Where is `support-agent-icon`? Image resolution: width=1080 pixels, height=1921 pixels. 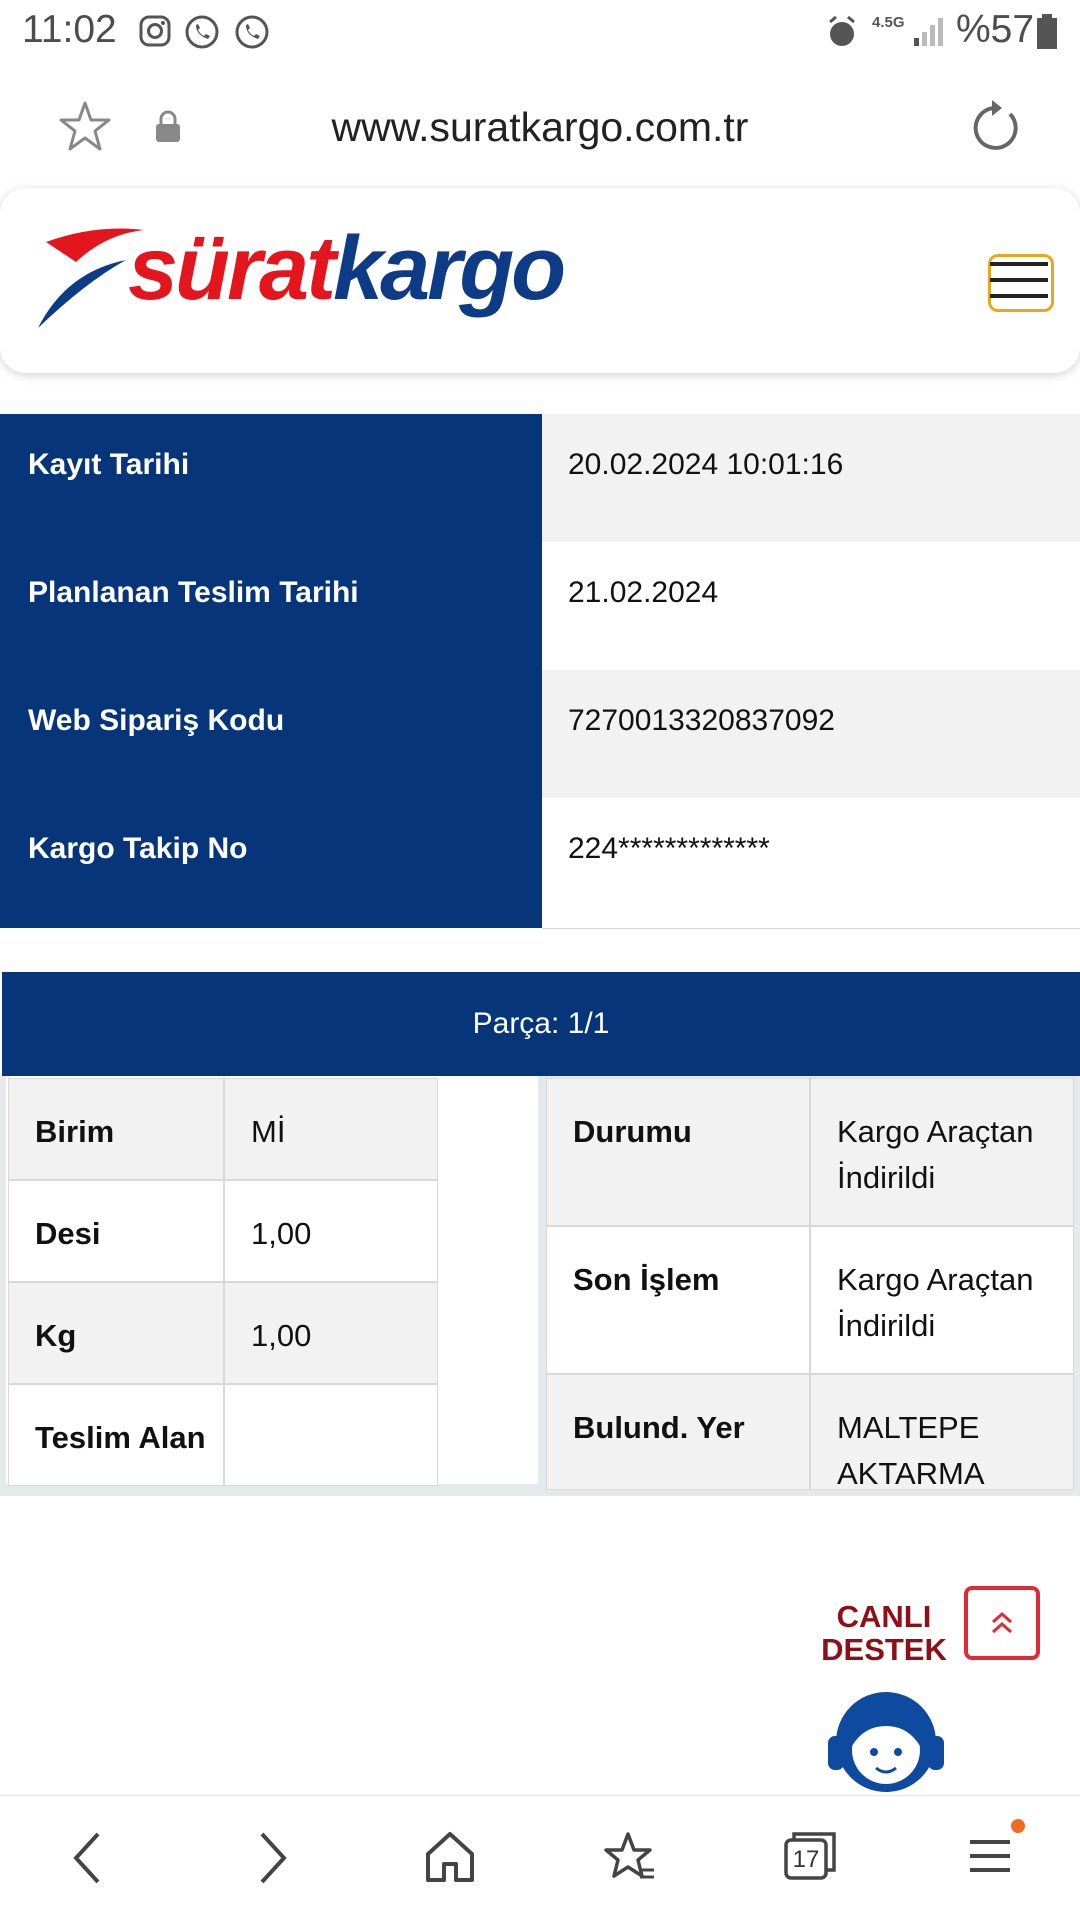 support-agent-icon is located at coordinates (886, 1736).